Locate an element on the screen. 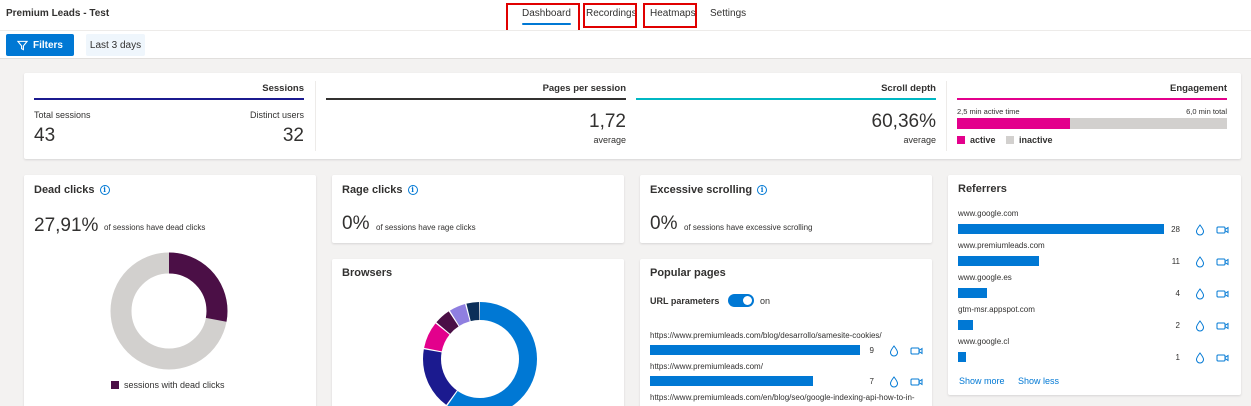 Image resolution: width=1251 pixels, height=406 pixels. browsers-card: Browsers is located at coordinates (478, 332).